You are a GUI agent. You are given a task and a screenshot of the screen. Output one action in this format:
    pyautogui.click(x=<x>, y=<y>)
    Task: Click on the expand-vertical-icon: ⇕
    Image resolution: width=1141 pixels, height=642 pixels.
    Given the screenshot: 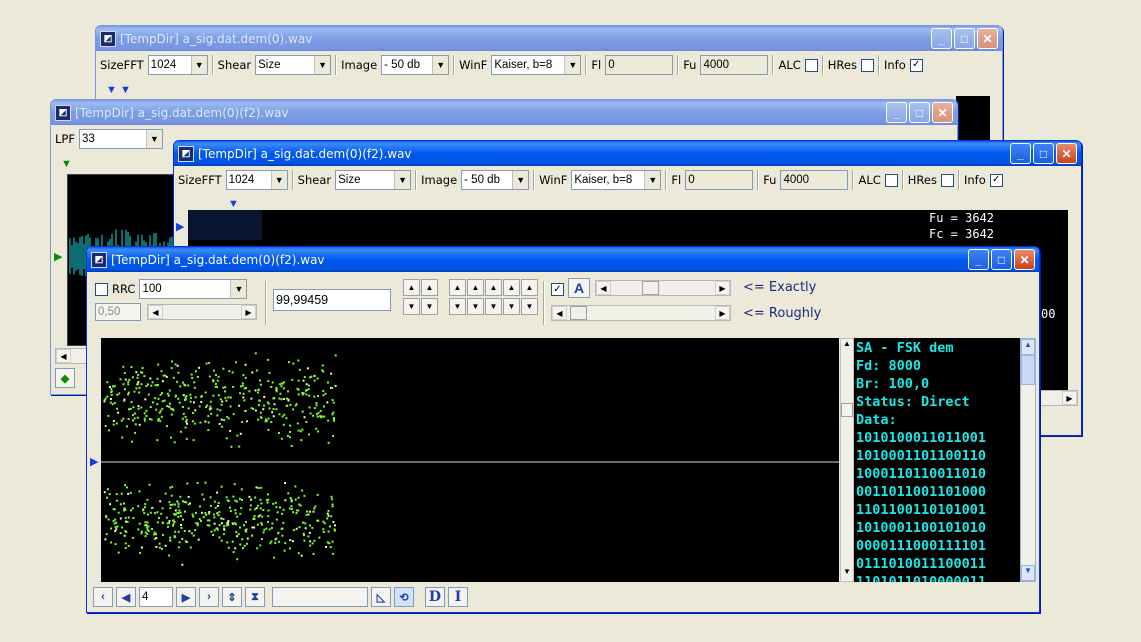 What is the action you would take?
    pyautogui.click(x=232, y=597)
    